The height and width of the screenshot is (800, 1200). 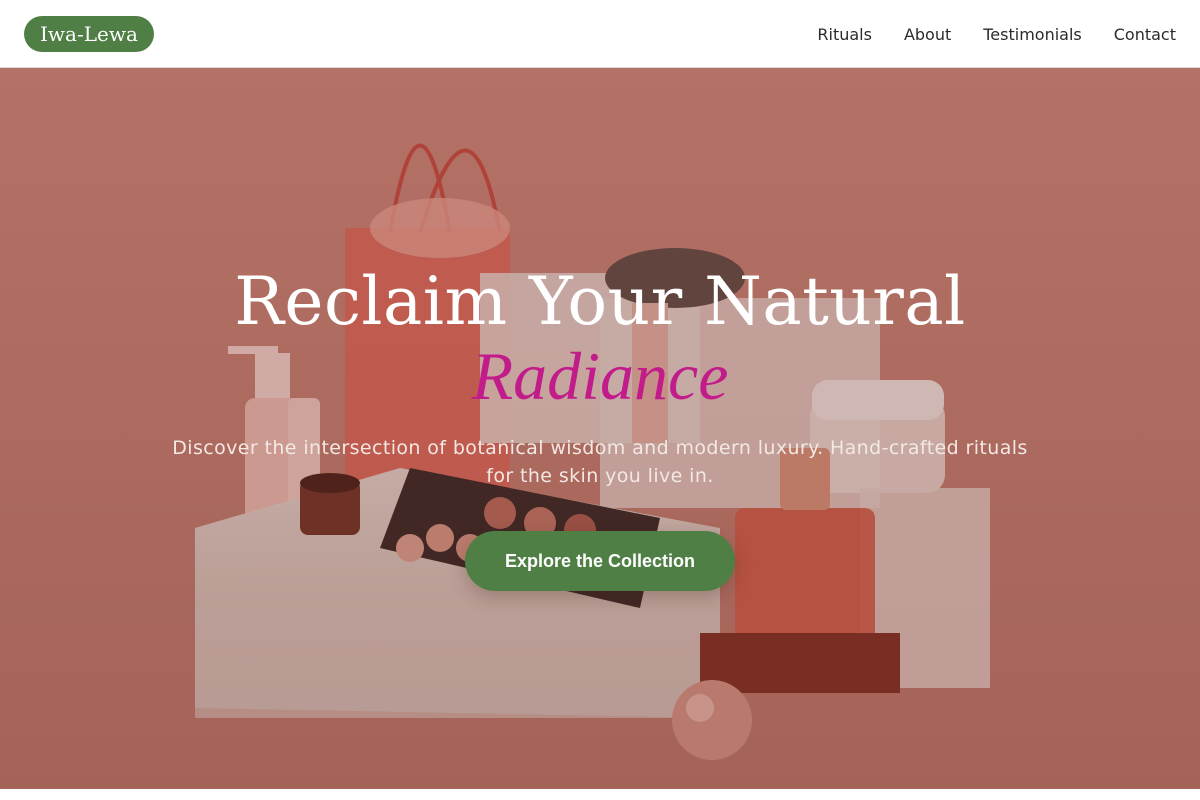 What do you see at coordinates (600, 376) in the screenshot?
I see `hero-title-highlight: Radiance` at bounding box center [600, 376].